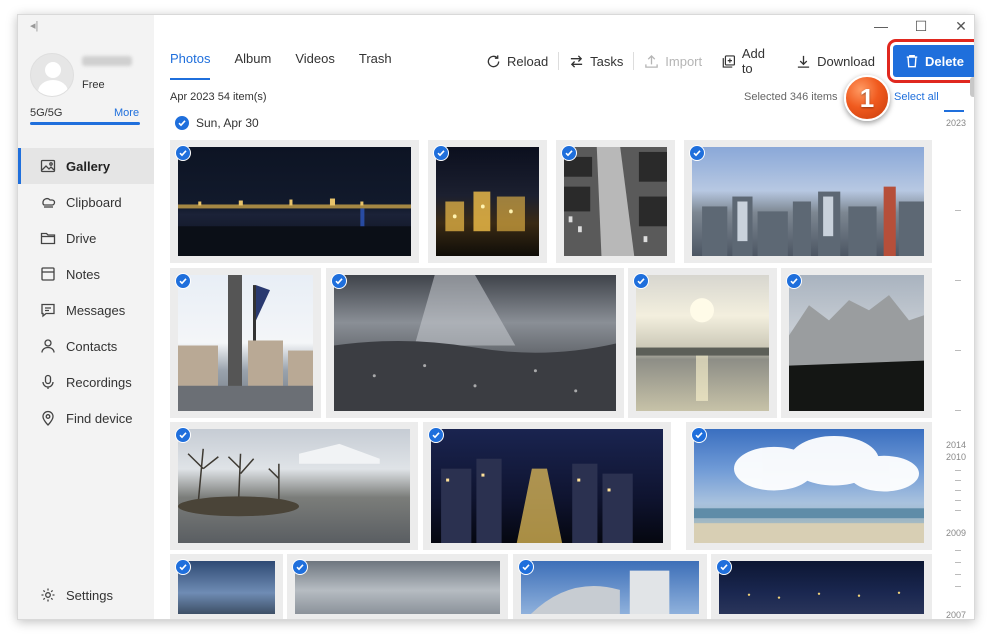  I want to click on timeline-year: 2009, so click(956, 533).